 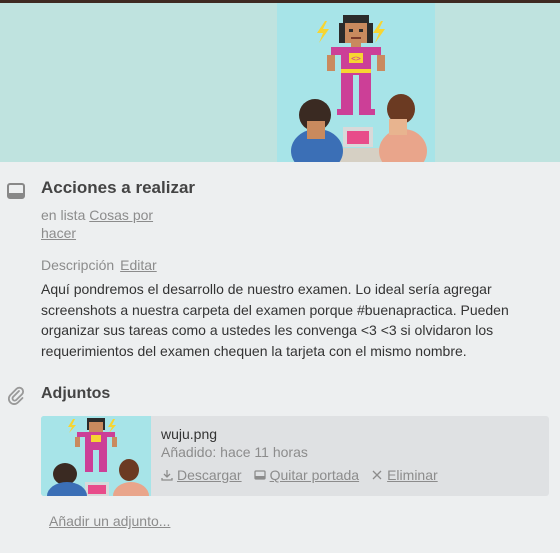 What do you see at coordinates (377, 475) in the screenshot?
I see `close-icon` at bounding box center [377, 475].